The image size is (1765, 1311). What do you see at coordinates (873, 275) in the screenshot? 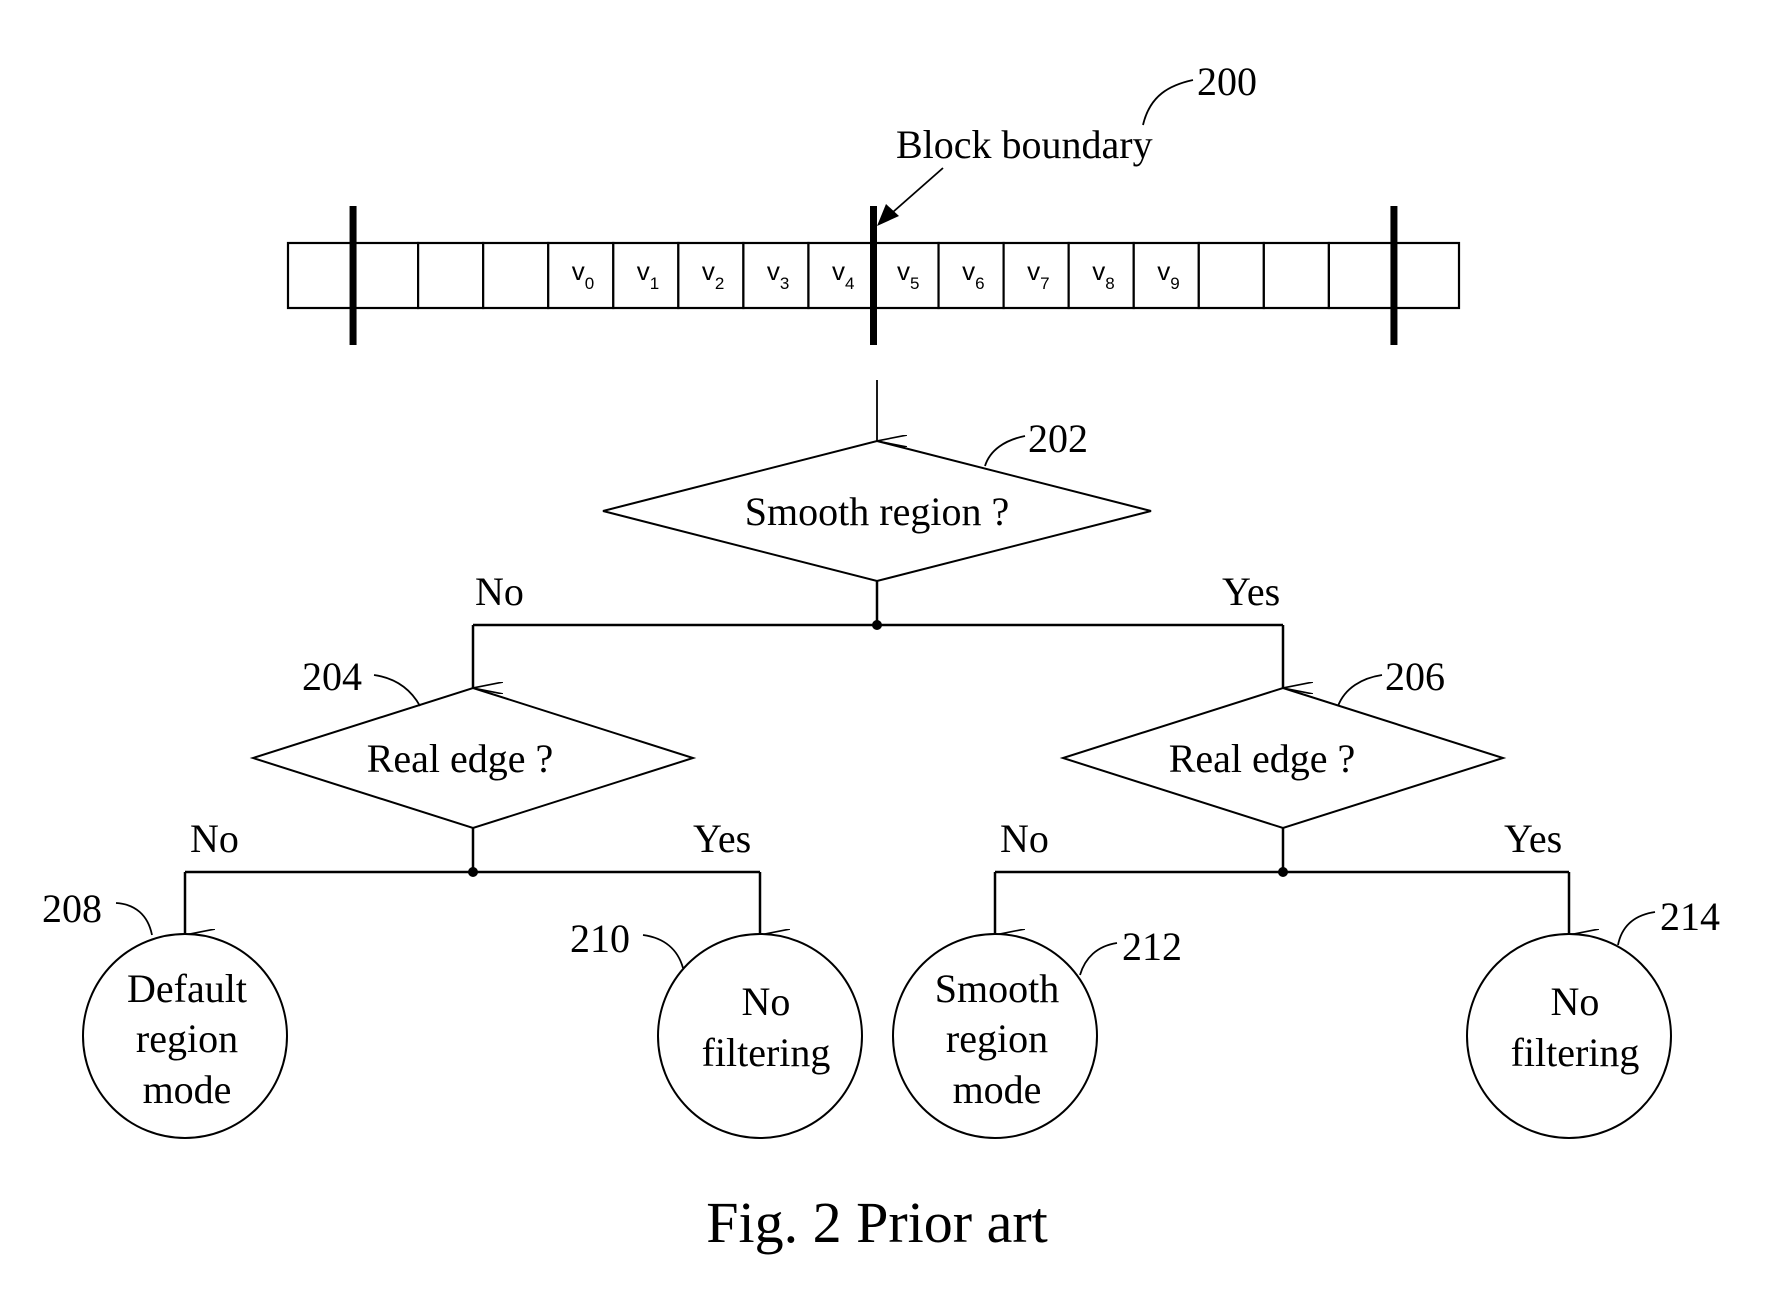
I see `pixel-array: v0 v1 v2 v3 v4 v5 v6 v7 v8 v9` at bounding box center [873, 275].